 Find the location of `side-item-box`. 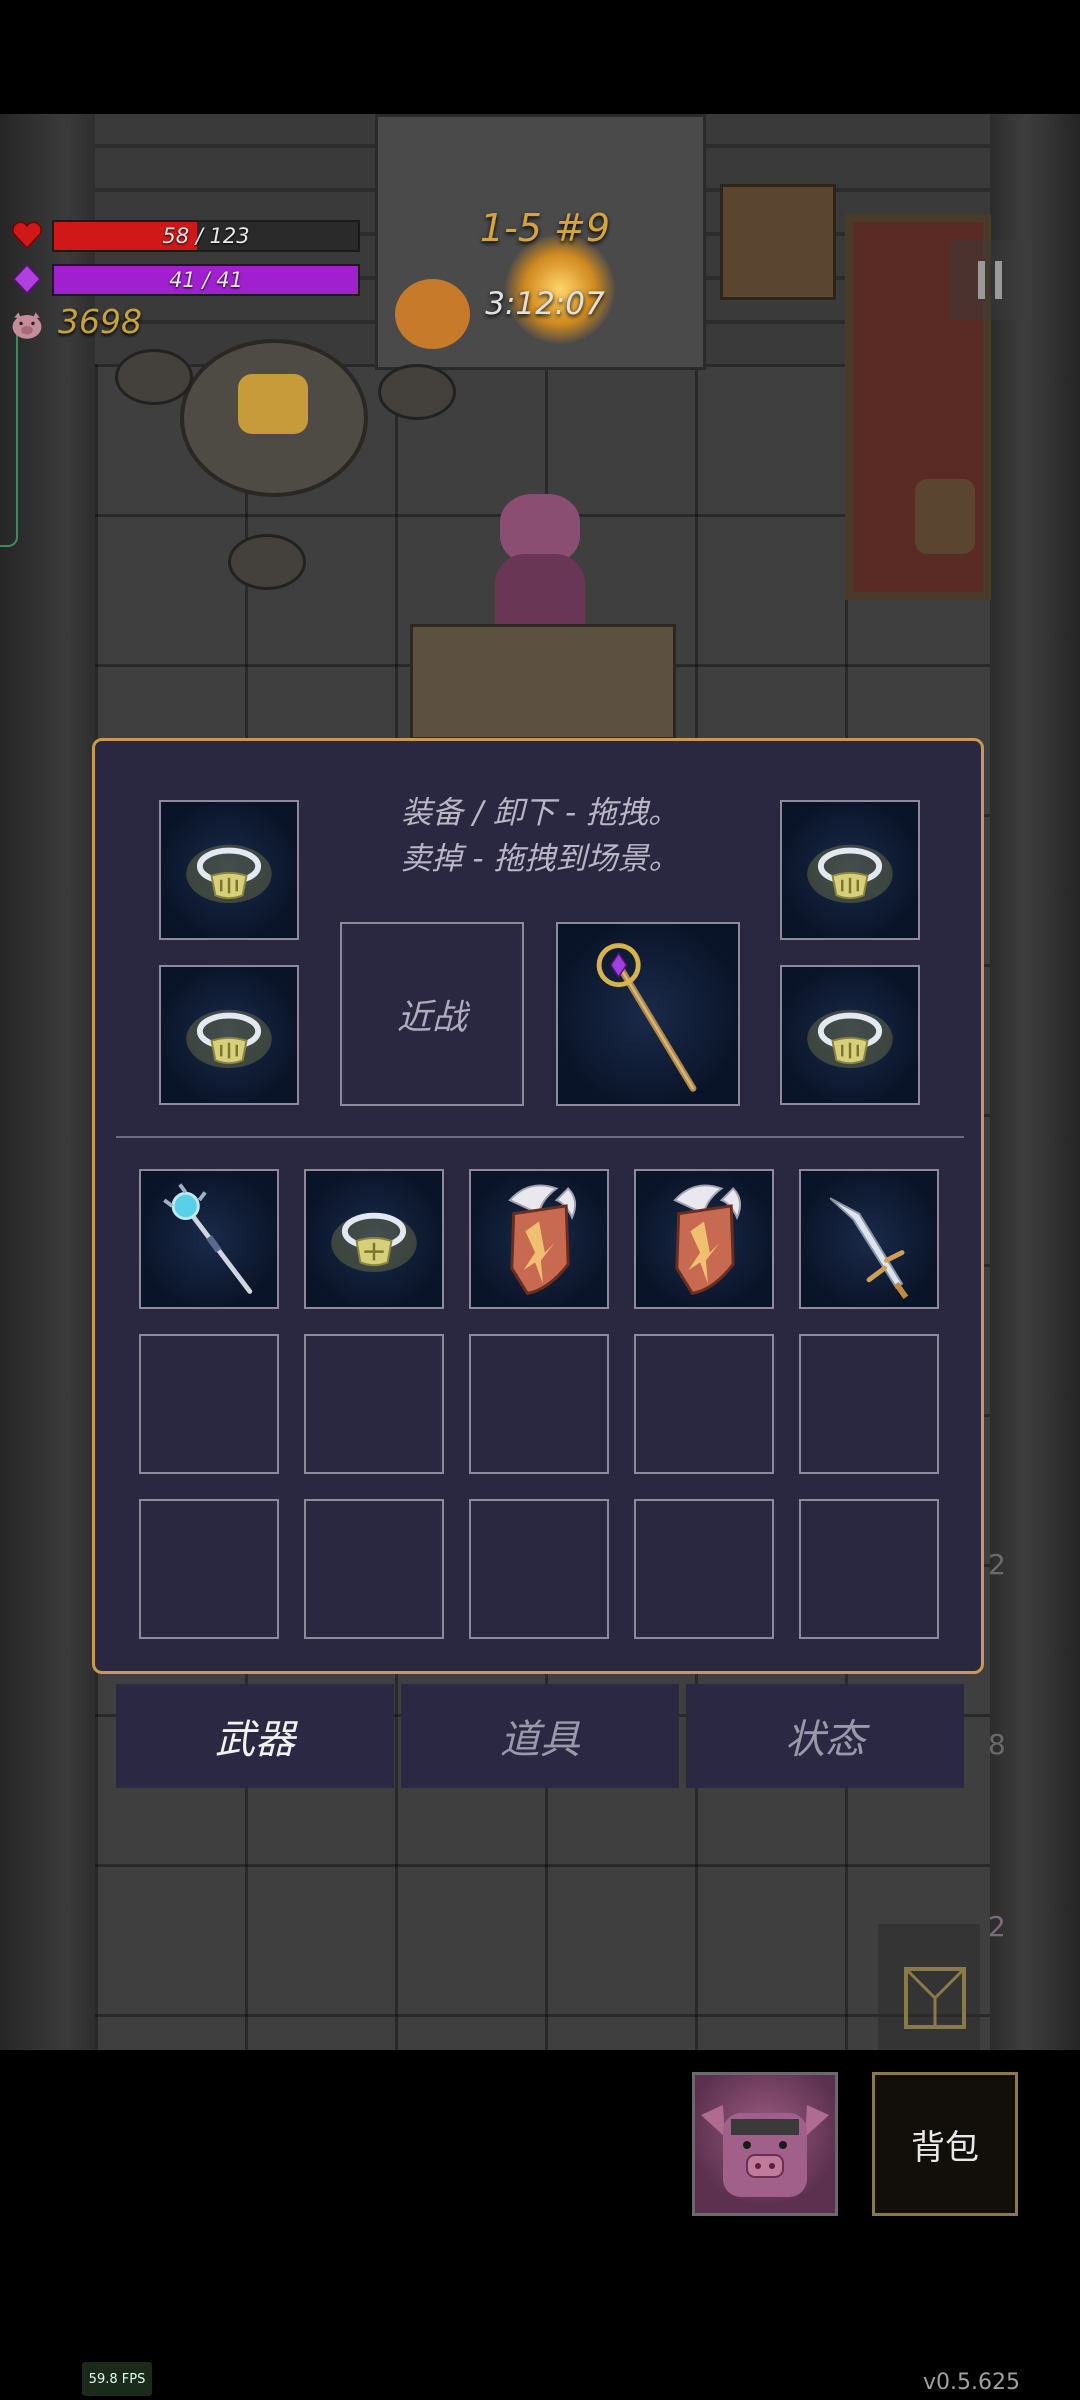

side-item-box is located at coordinates (929, 1987).